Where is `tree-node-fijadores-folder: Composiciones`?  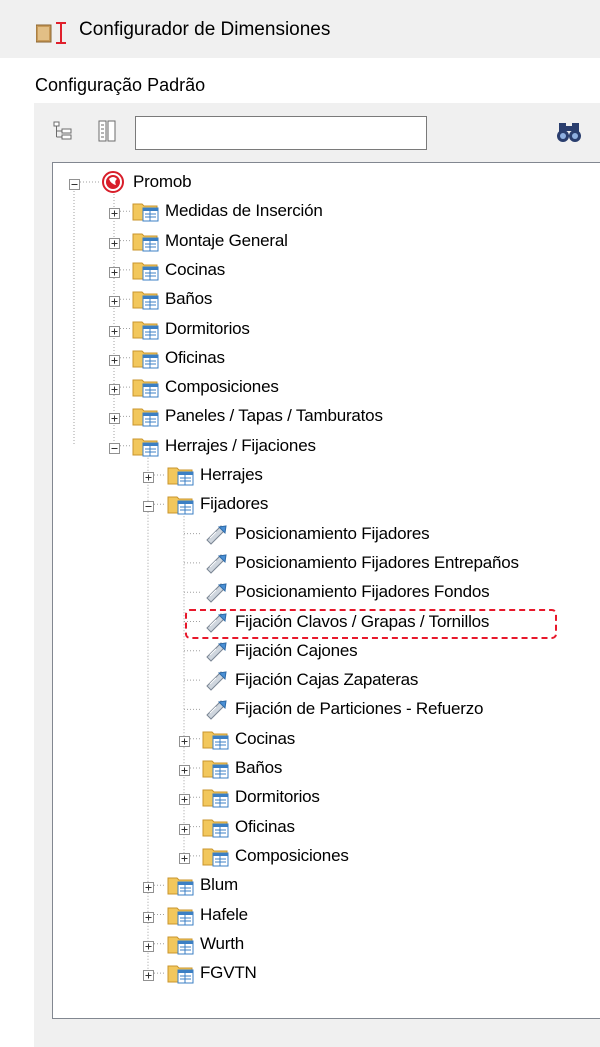
tree-node-fijadores-folder: Composiciones is located at coordinates (275, 856).